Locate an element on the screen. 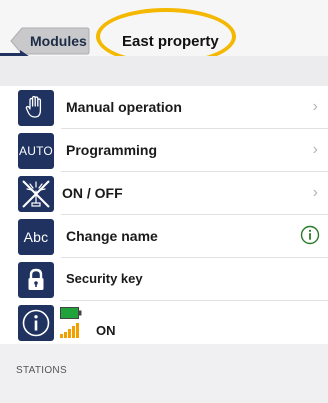 This screenshot has width=328, height=403. status-label: ON is located at coordinates (106, 330).